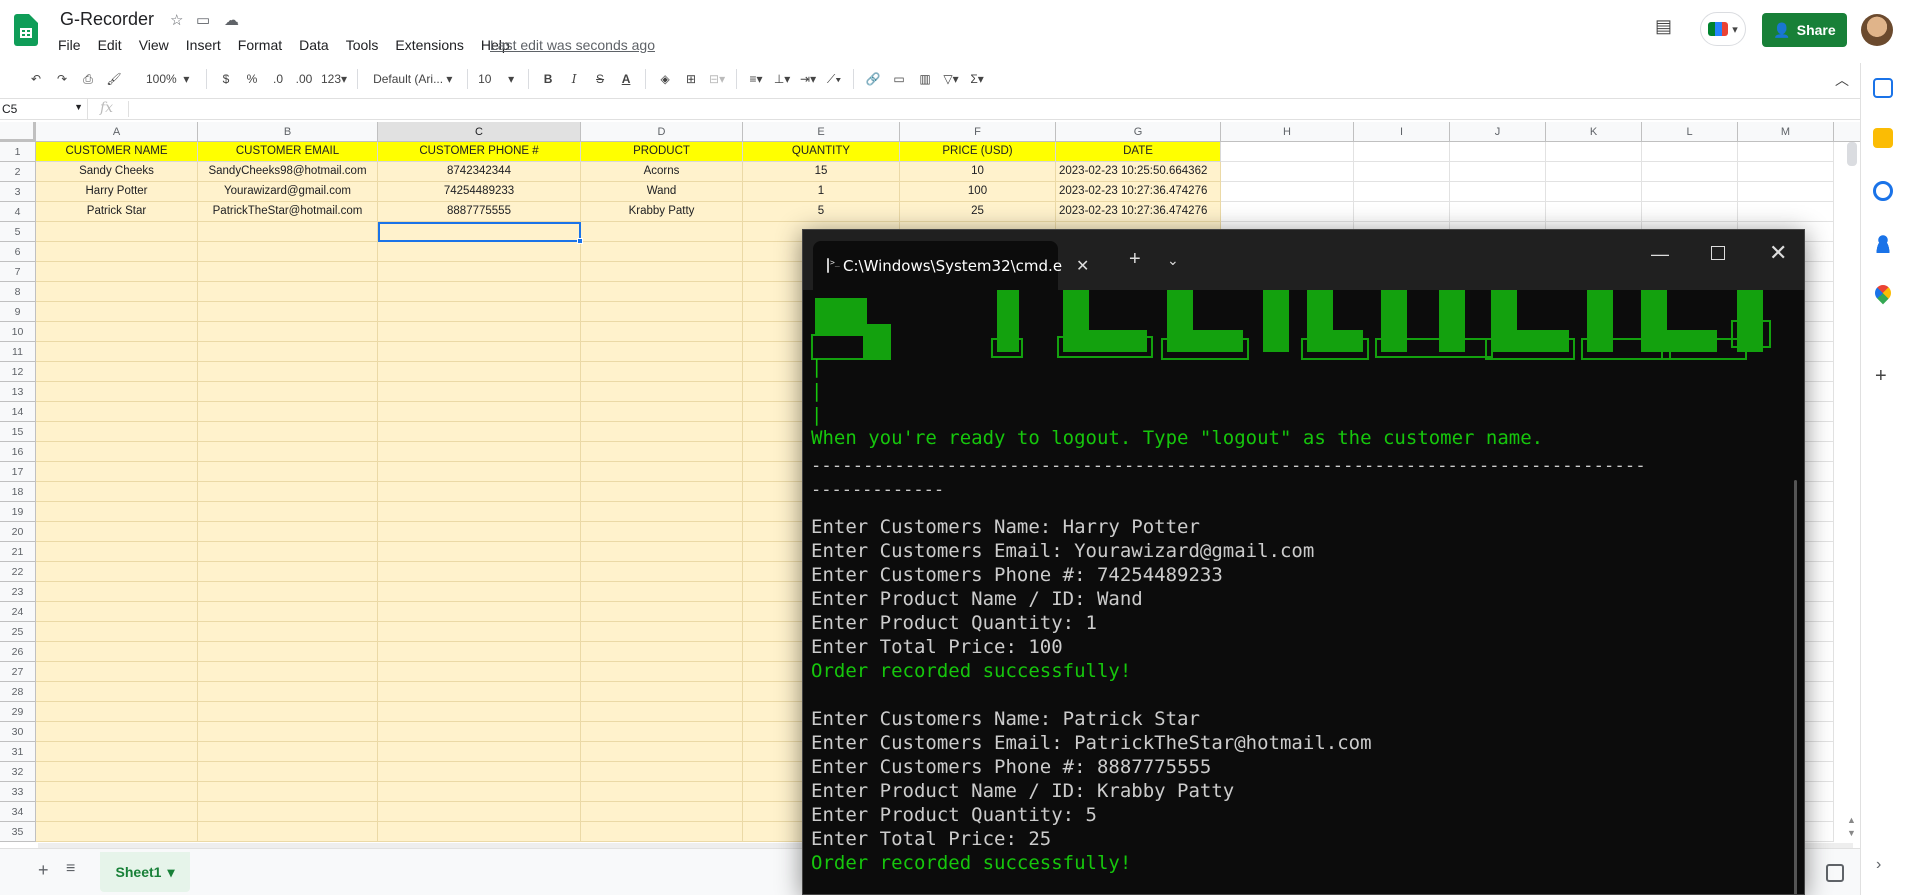 Image resolution: width=1905 pixels, height=895 pixels. I want to click on scroll-up-icon: ▲, so click(1851, 820).